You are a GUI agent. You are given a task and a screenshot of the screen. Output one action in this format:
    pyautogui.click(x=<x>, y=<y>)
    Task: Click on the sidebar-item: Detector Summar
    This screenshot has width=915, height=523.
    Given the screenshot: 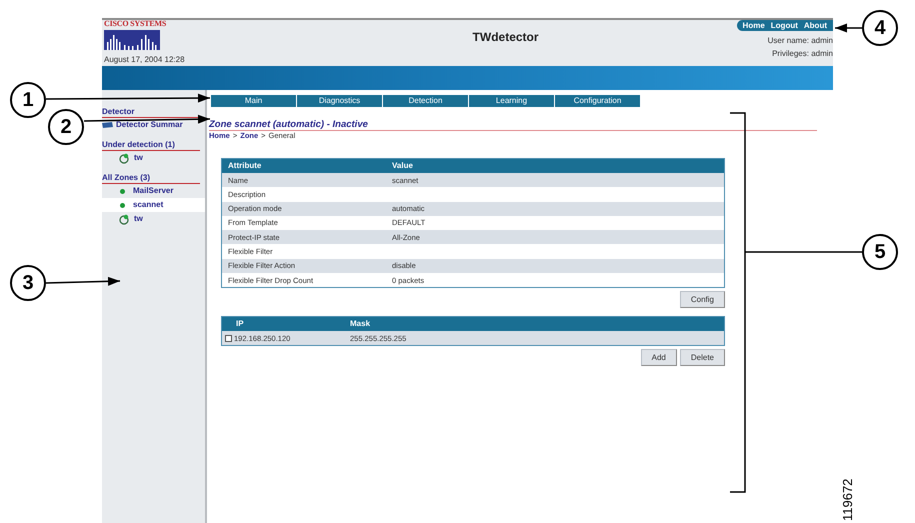 What is the action you would take?
    pyautogui.click(x=153, y=125)
    